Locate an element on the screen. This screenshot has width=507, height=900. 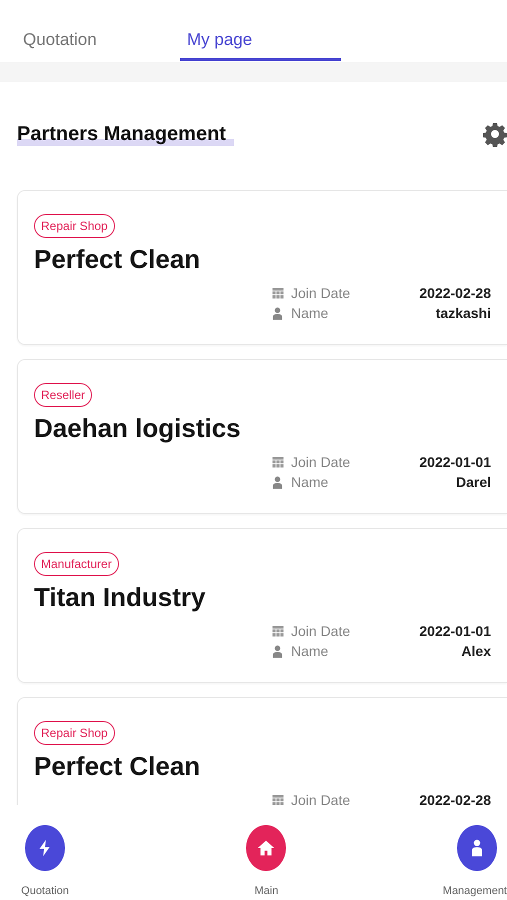
tab: Quotation is located at coordinates (86, 30).